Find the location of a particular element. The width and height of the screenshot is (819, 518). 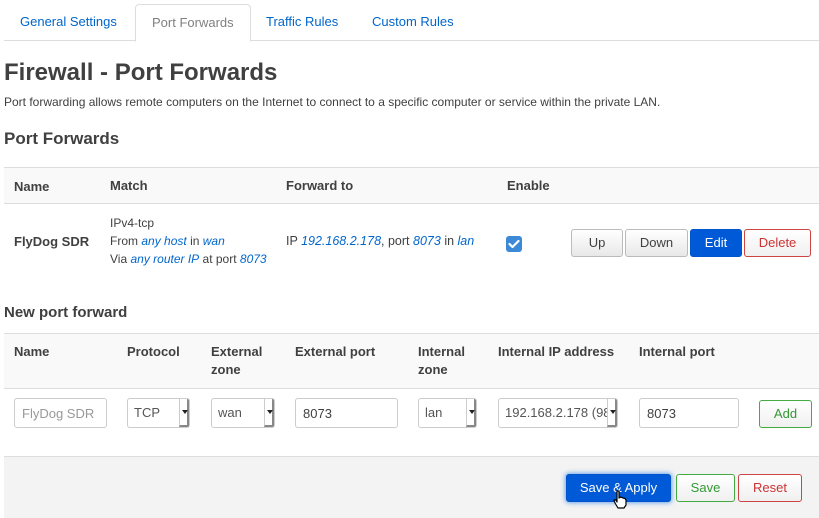

internal-zone-select: lan is located at coordinates (447, 413).